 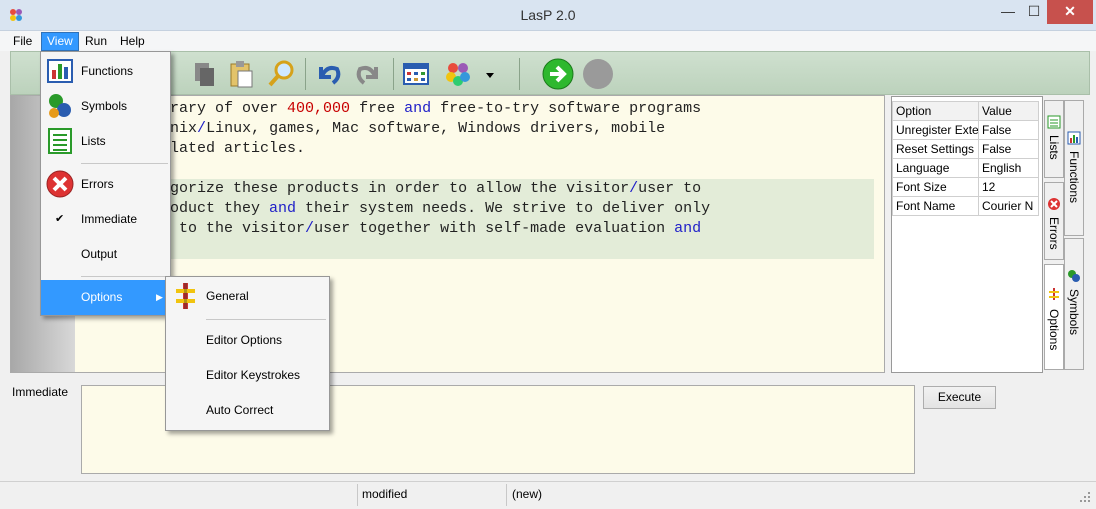 What do you see at coordinates (244, 340) in the screenshot?
I see `submenu-label: Editor Options` at bounding box center [244, 340].